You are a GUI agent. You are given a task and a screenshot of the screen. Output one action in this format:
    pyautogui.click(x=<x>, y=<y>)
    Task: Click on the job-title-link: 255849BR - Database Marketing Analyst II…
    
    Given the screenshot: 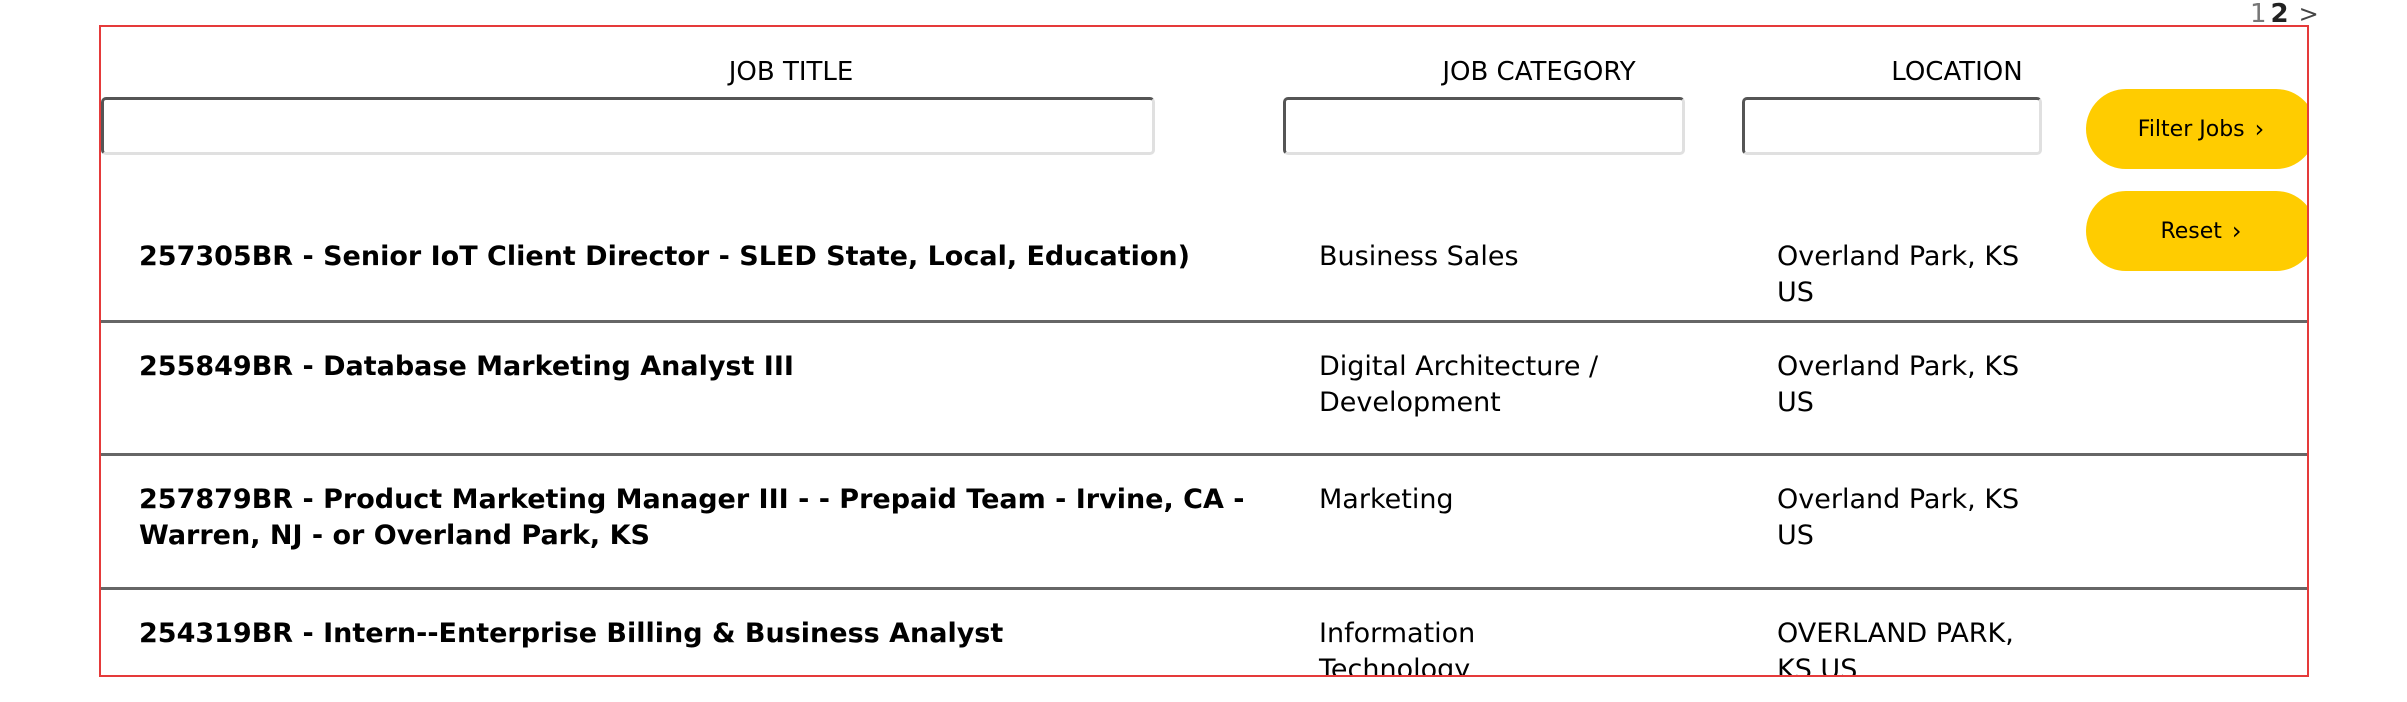 What is the action you would take?
    pyautogui.click(x=739, y=367)
    